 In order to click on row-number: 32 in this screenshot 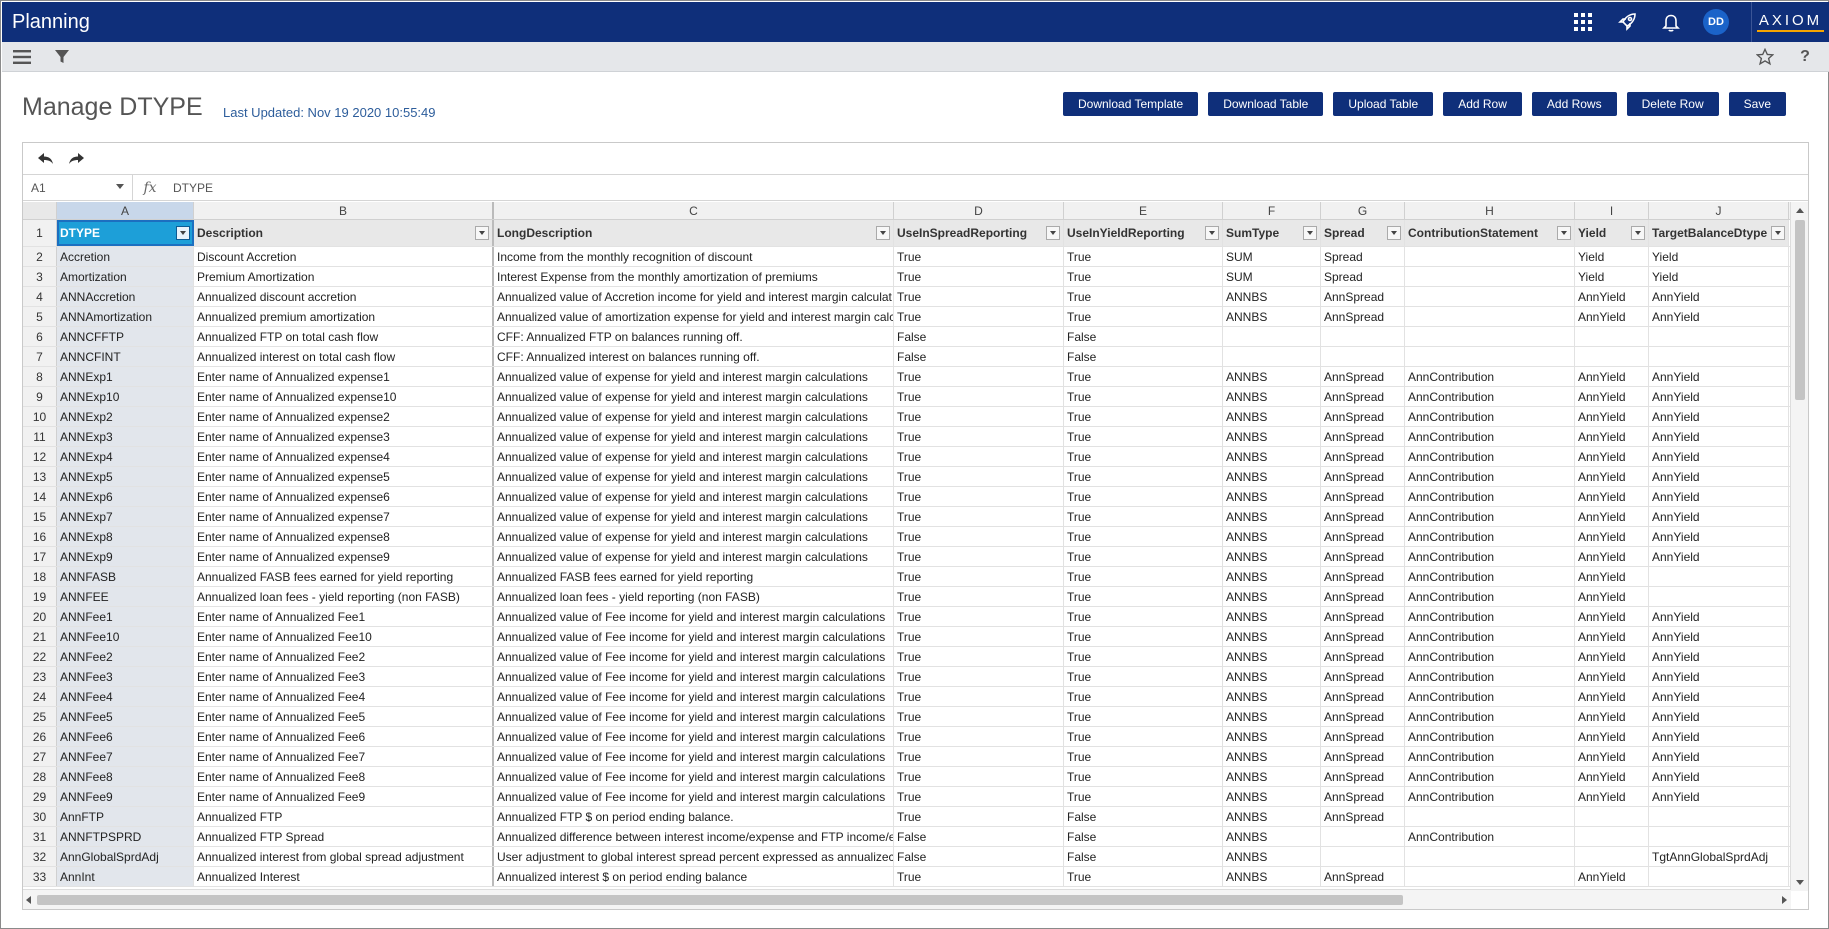, I will do `click(40, 856)`.